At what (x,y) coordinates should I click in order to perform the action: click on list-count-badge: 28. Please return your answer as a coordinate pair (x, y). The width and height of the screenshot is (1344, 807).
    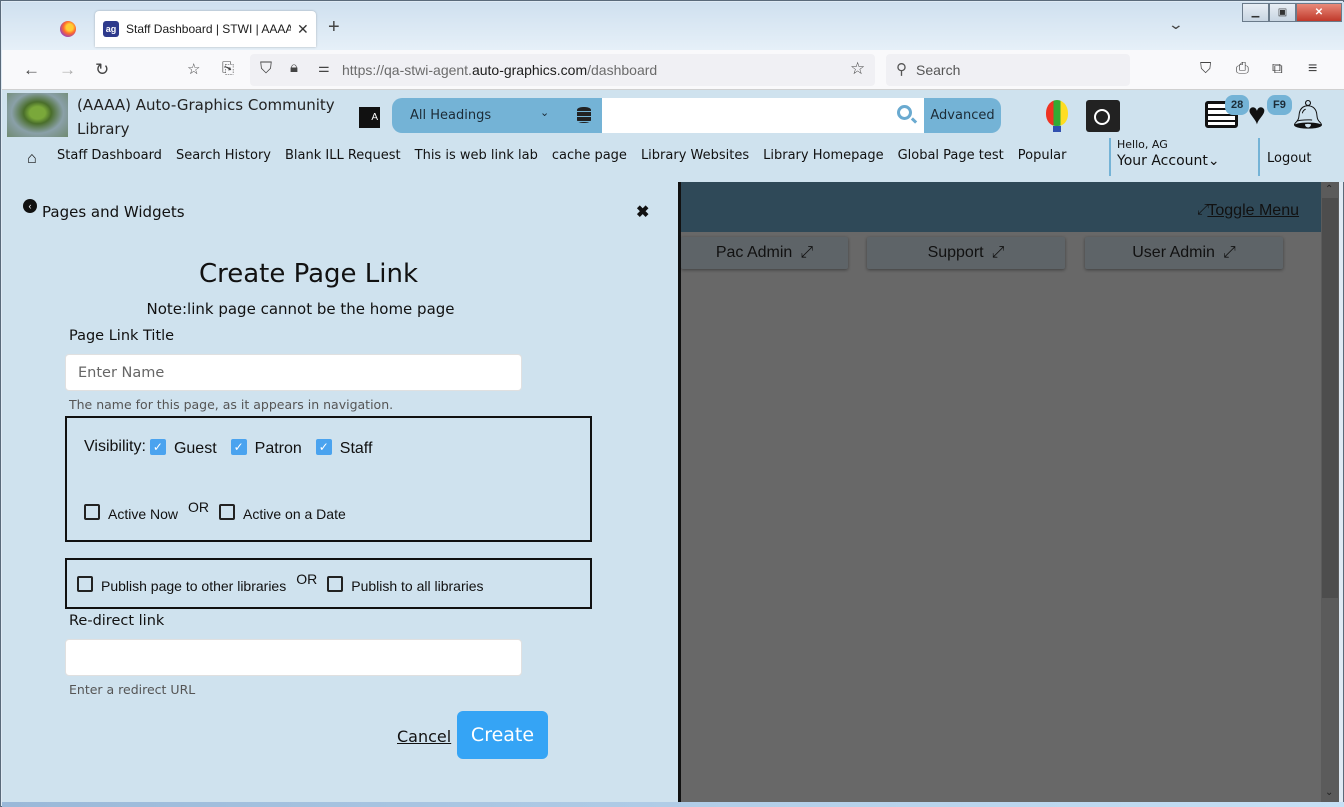
    Looking at the image, I should click on (1237, 105).